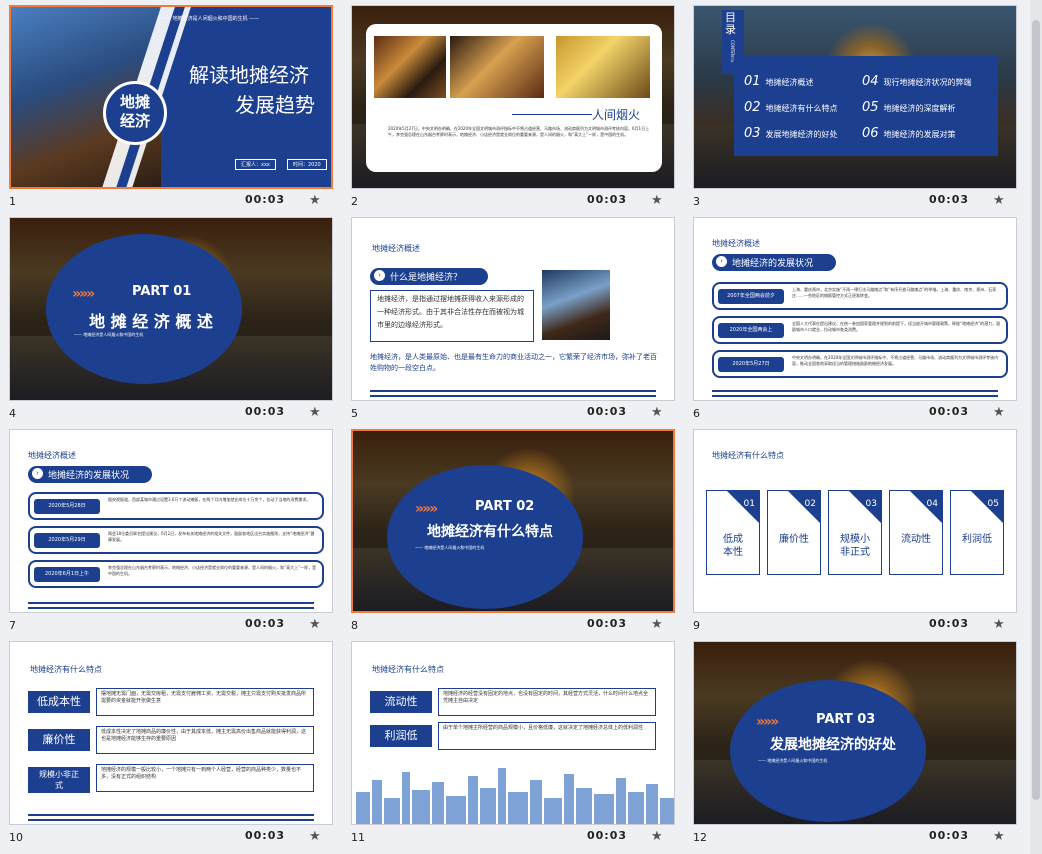  Describe the element at coordinates (249, 75) in the screenshot. I see `title-line-1: 解读地摊经济` at that location.